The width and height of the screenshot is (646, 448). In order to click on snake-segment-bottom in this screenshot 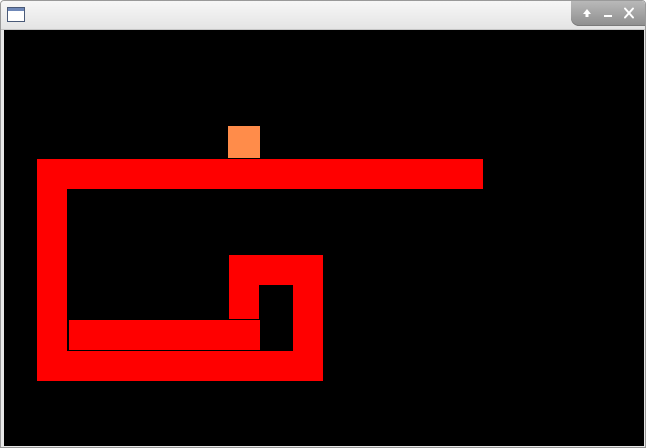, I will do `click(180, 366)`.